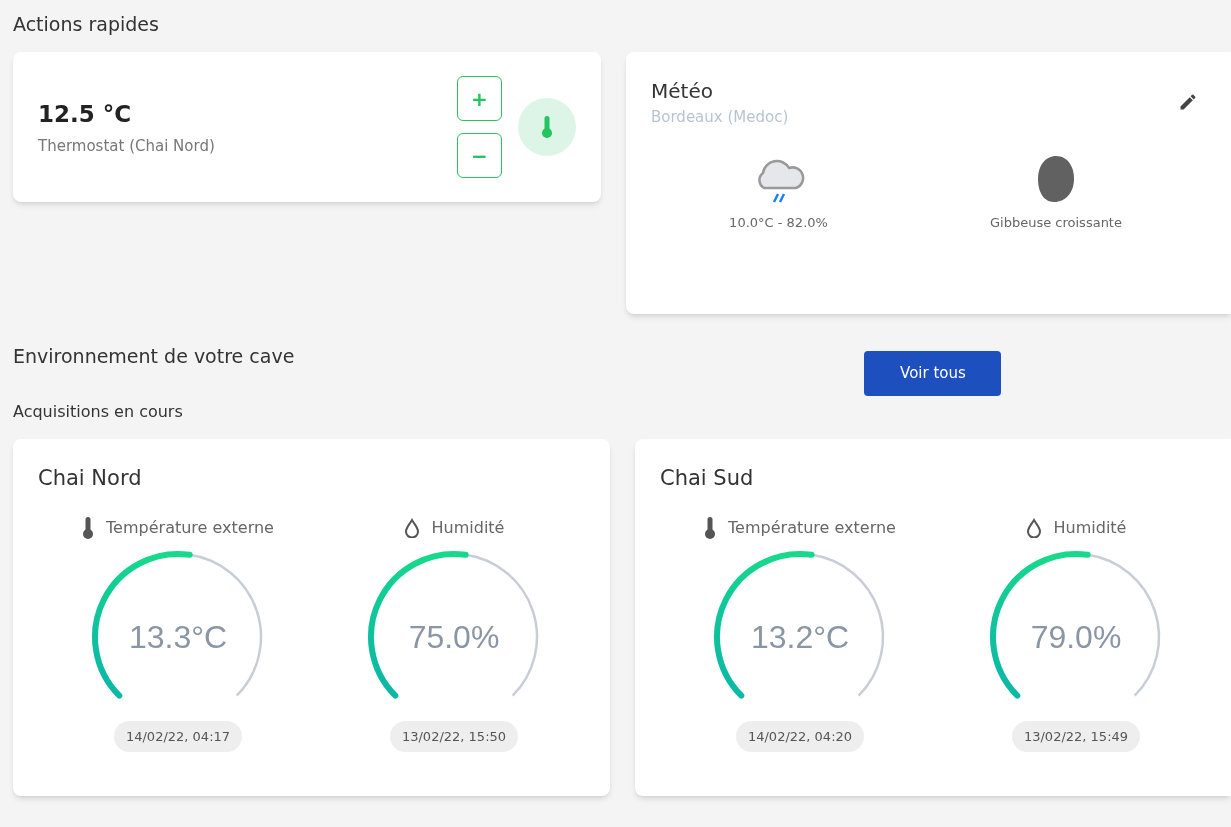 Image resolution: width=1231 pixels, height=827 pixels. What do you see at coordinates (800, 637) in the screenshot?
I see `gauge-reading: 13.2°C` at bounding box center [800, 637].